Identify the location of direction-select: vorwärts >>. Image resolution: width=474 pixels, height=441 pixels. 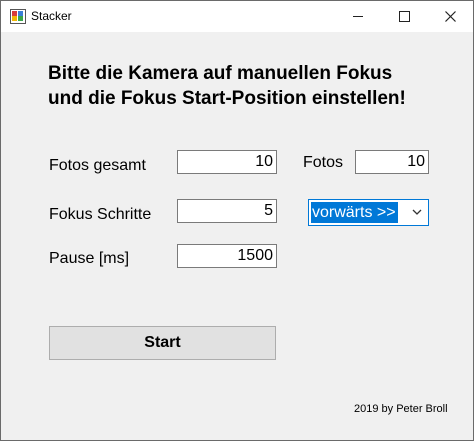
(368, 212).